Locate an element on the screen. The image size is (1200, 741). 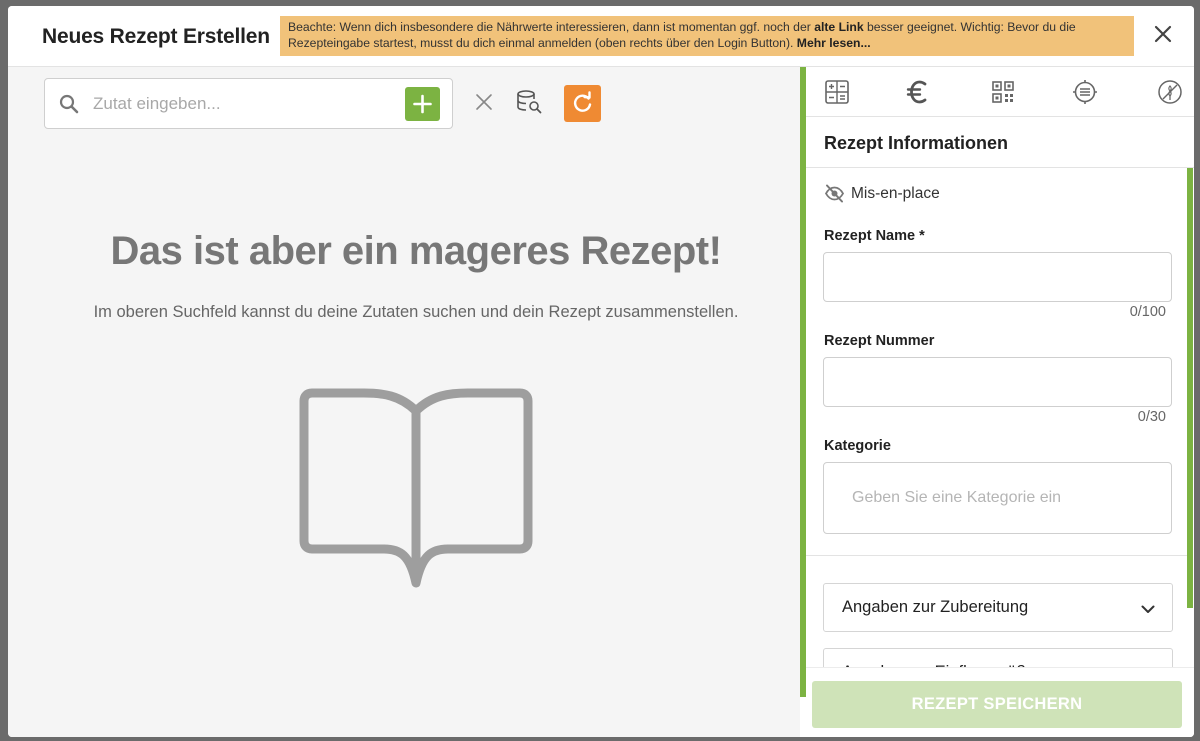
accordion-preparation: Angaben zur Zubereitung is located at coordinates (998, 607).